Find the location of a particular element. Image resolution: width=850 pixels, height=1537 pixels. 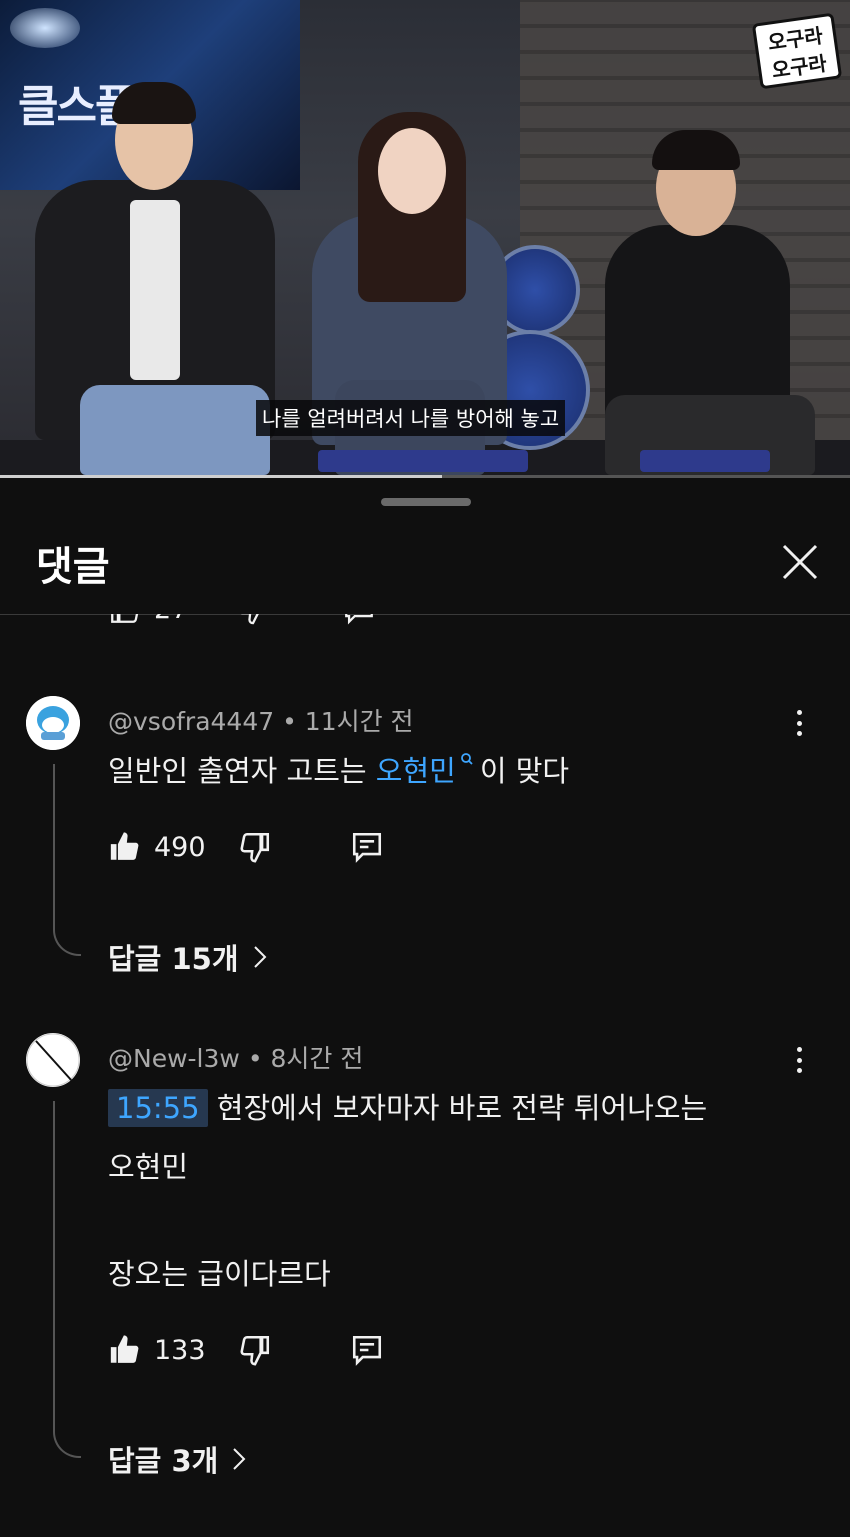

comment-meta: @New-l3w • 8시간 전 is located at coordinates (235, 1057).